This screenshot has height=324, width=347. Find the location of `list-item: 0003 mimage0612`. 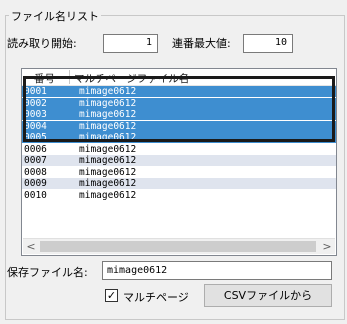

list-item: 0003 mimage0612 is located at coordinates (179, 114).